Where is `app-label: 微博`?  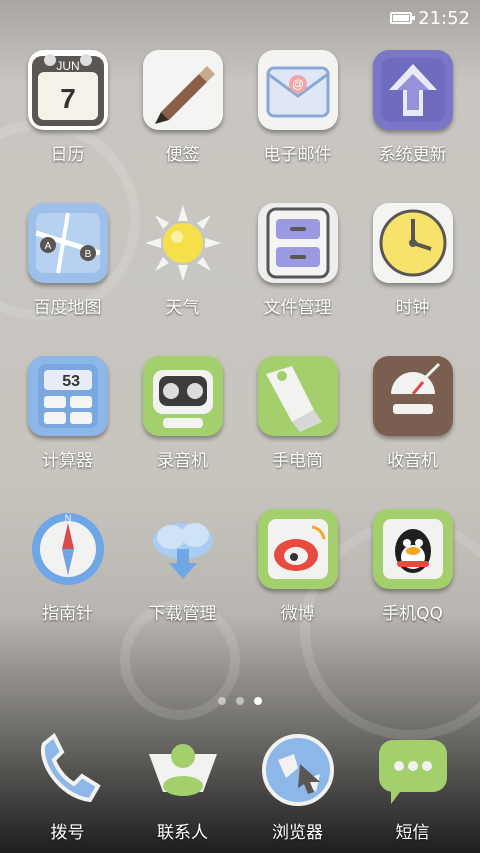
app-label: 微博 is located at coordinates (297, 614).